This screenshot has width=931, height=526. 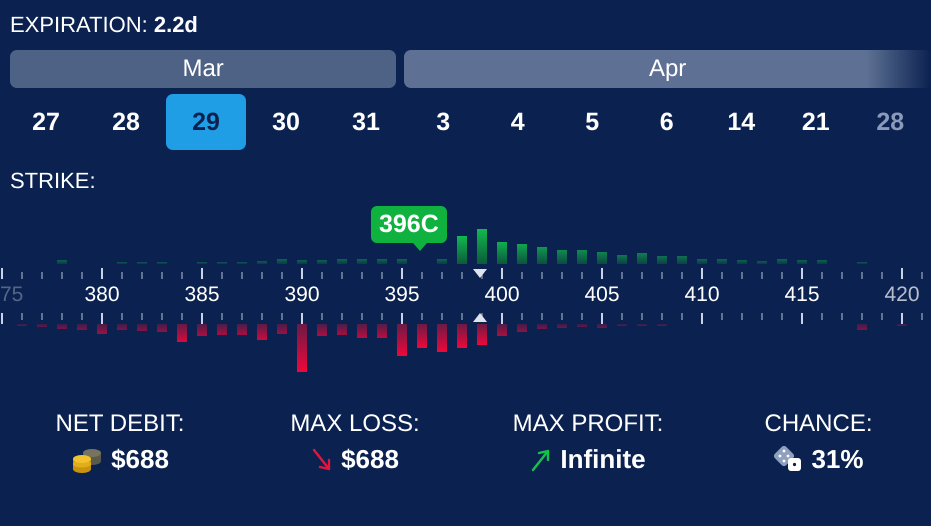 I want to click on strike-tooltip: 396C, so click(x=409, y=224).